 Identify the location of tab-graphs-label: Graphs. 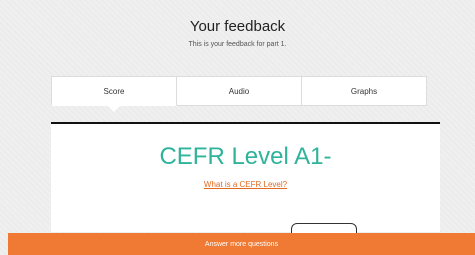
(364, 91).